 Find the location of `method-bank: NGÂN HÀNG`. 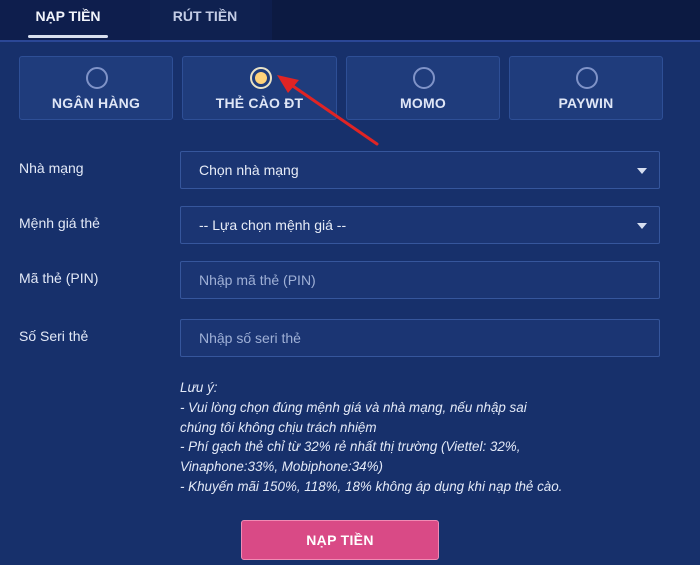

method-bank: NGÂN HÀNG is located at coordinates (96, 88).